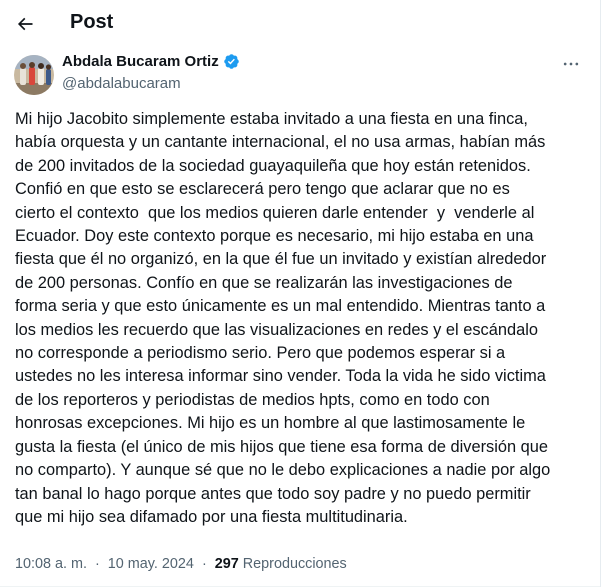 This screenshot has width=601, height=587. Describe the element at coordinates (151, 564) in the screenshot. I see `post-date: 10 may. 2024` at that location.